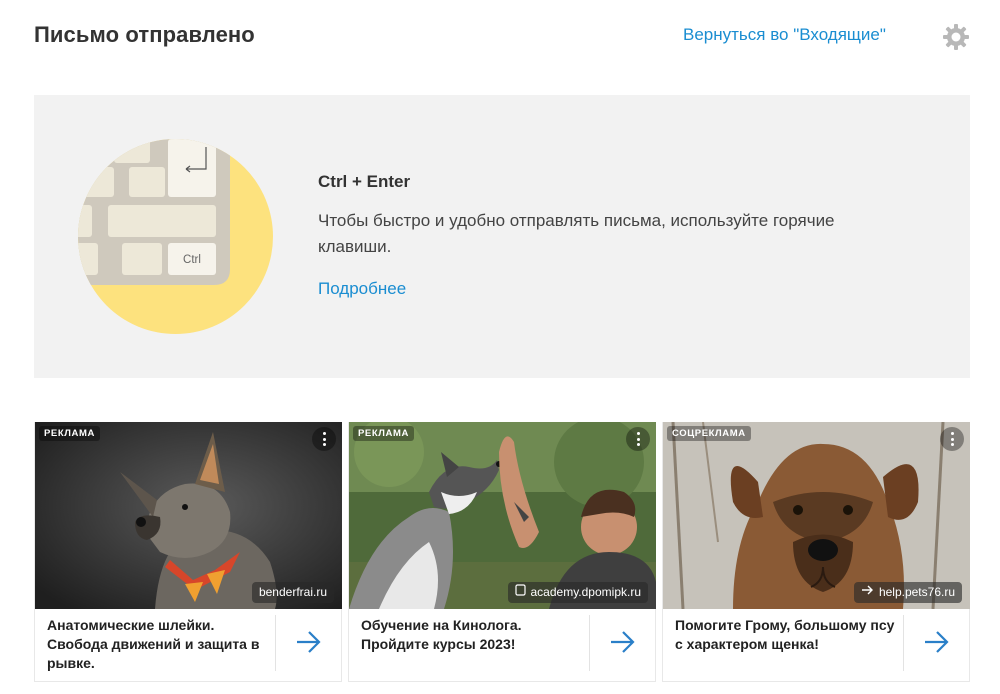 Image resolution: width=1000 pixels, height=694 pixels. Describe the element at coordinates (188, 515) in the screenshot. I see `ad-image: РЕКЛАМА benderfrai.ru` at that location.